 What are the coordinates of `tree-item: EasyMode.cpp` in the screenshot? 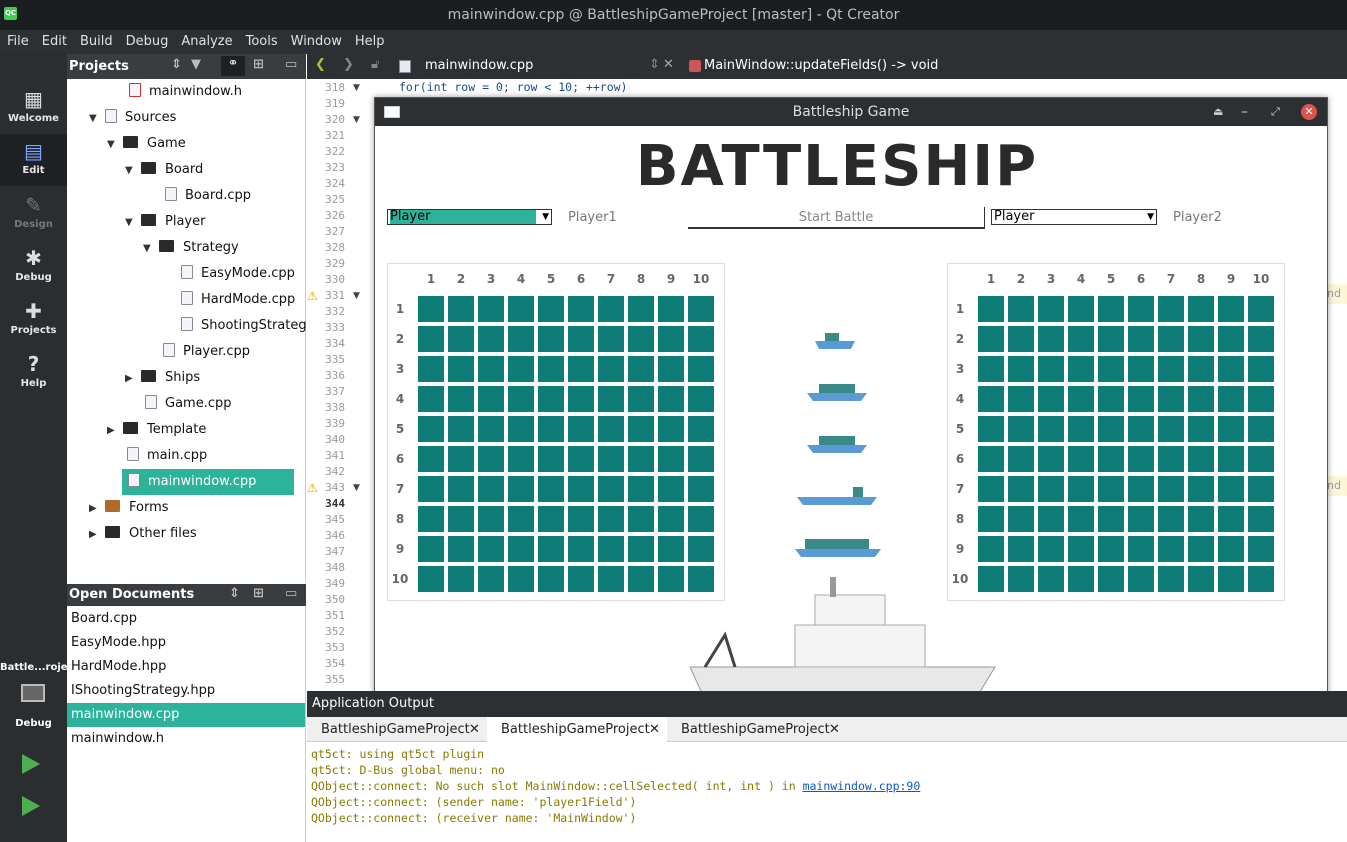 It's located at (238, 274).